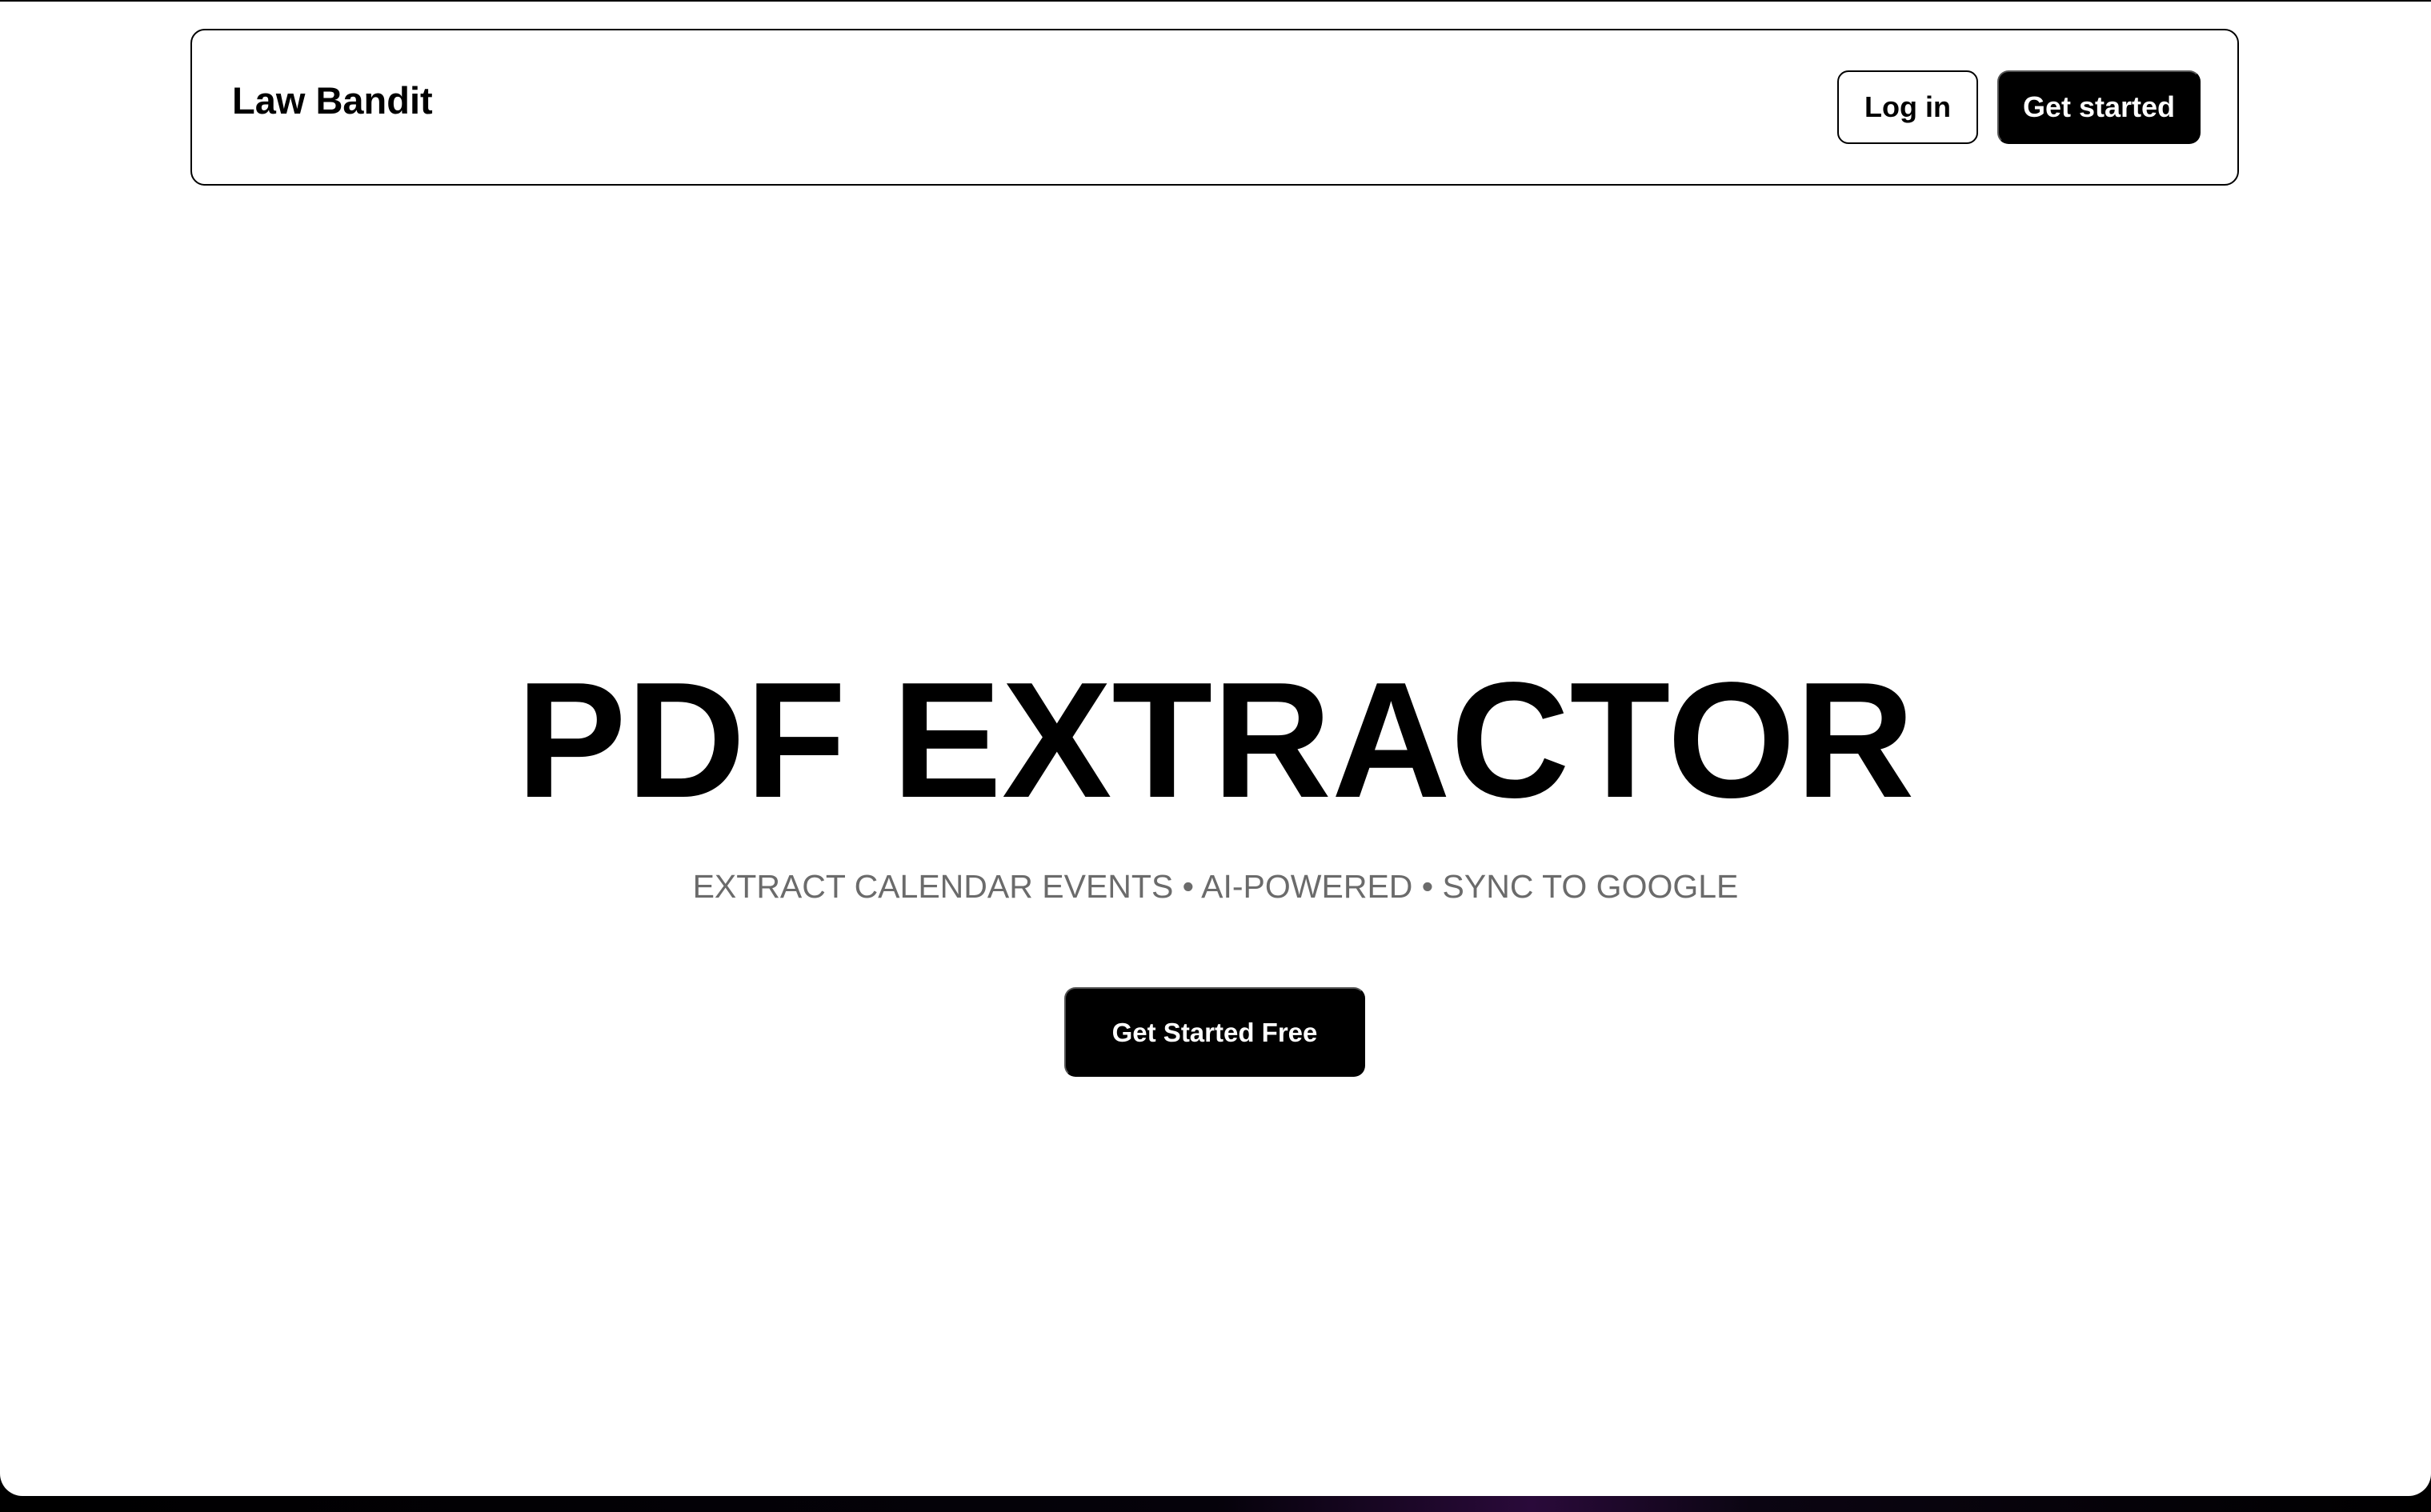 The height and width of the screenshot is (1512, 2431). What do you see at coordinates (1907, 107) in the screenshot?
I see `login-button: Log in` at bounding box center [1907, 107].